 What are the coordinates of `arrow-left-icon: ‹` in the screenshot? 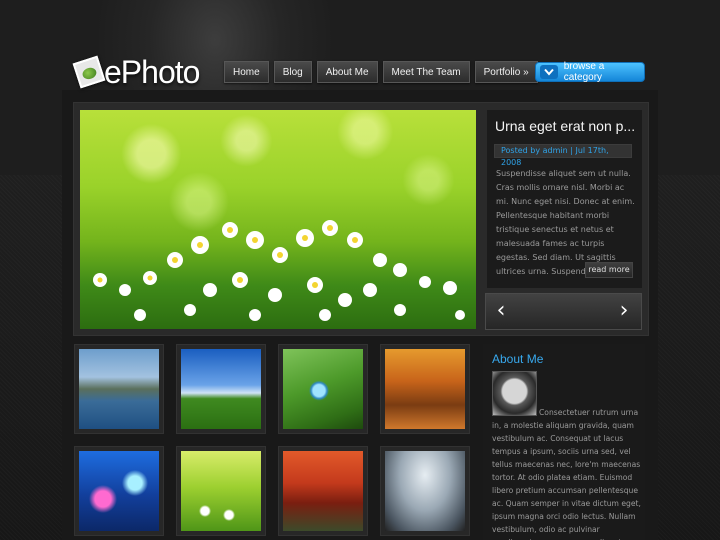 It's located at (501, 311).